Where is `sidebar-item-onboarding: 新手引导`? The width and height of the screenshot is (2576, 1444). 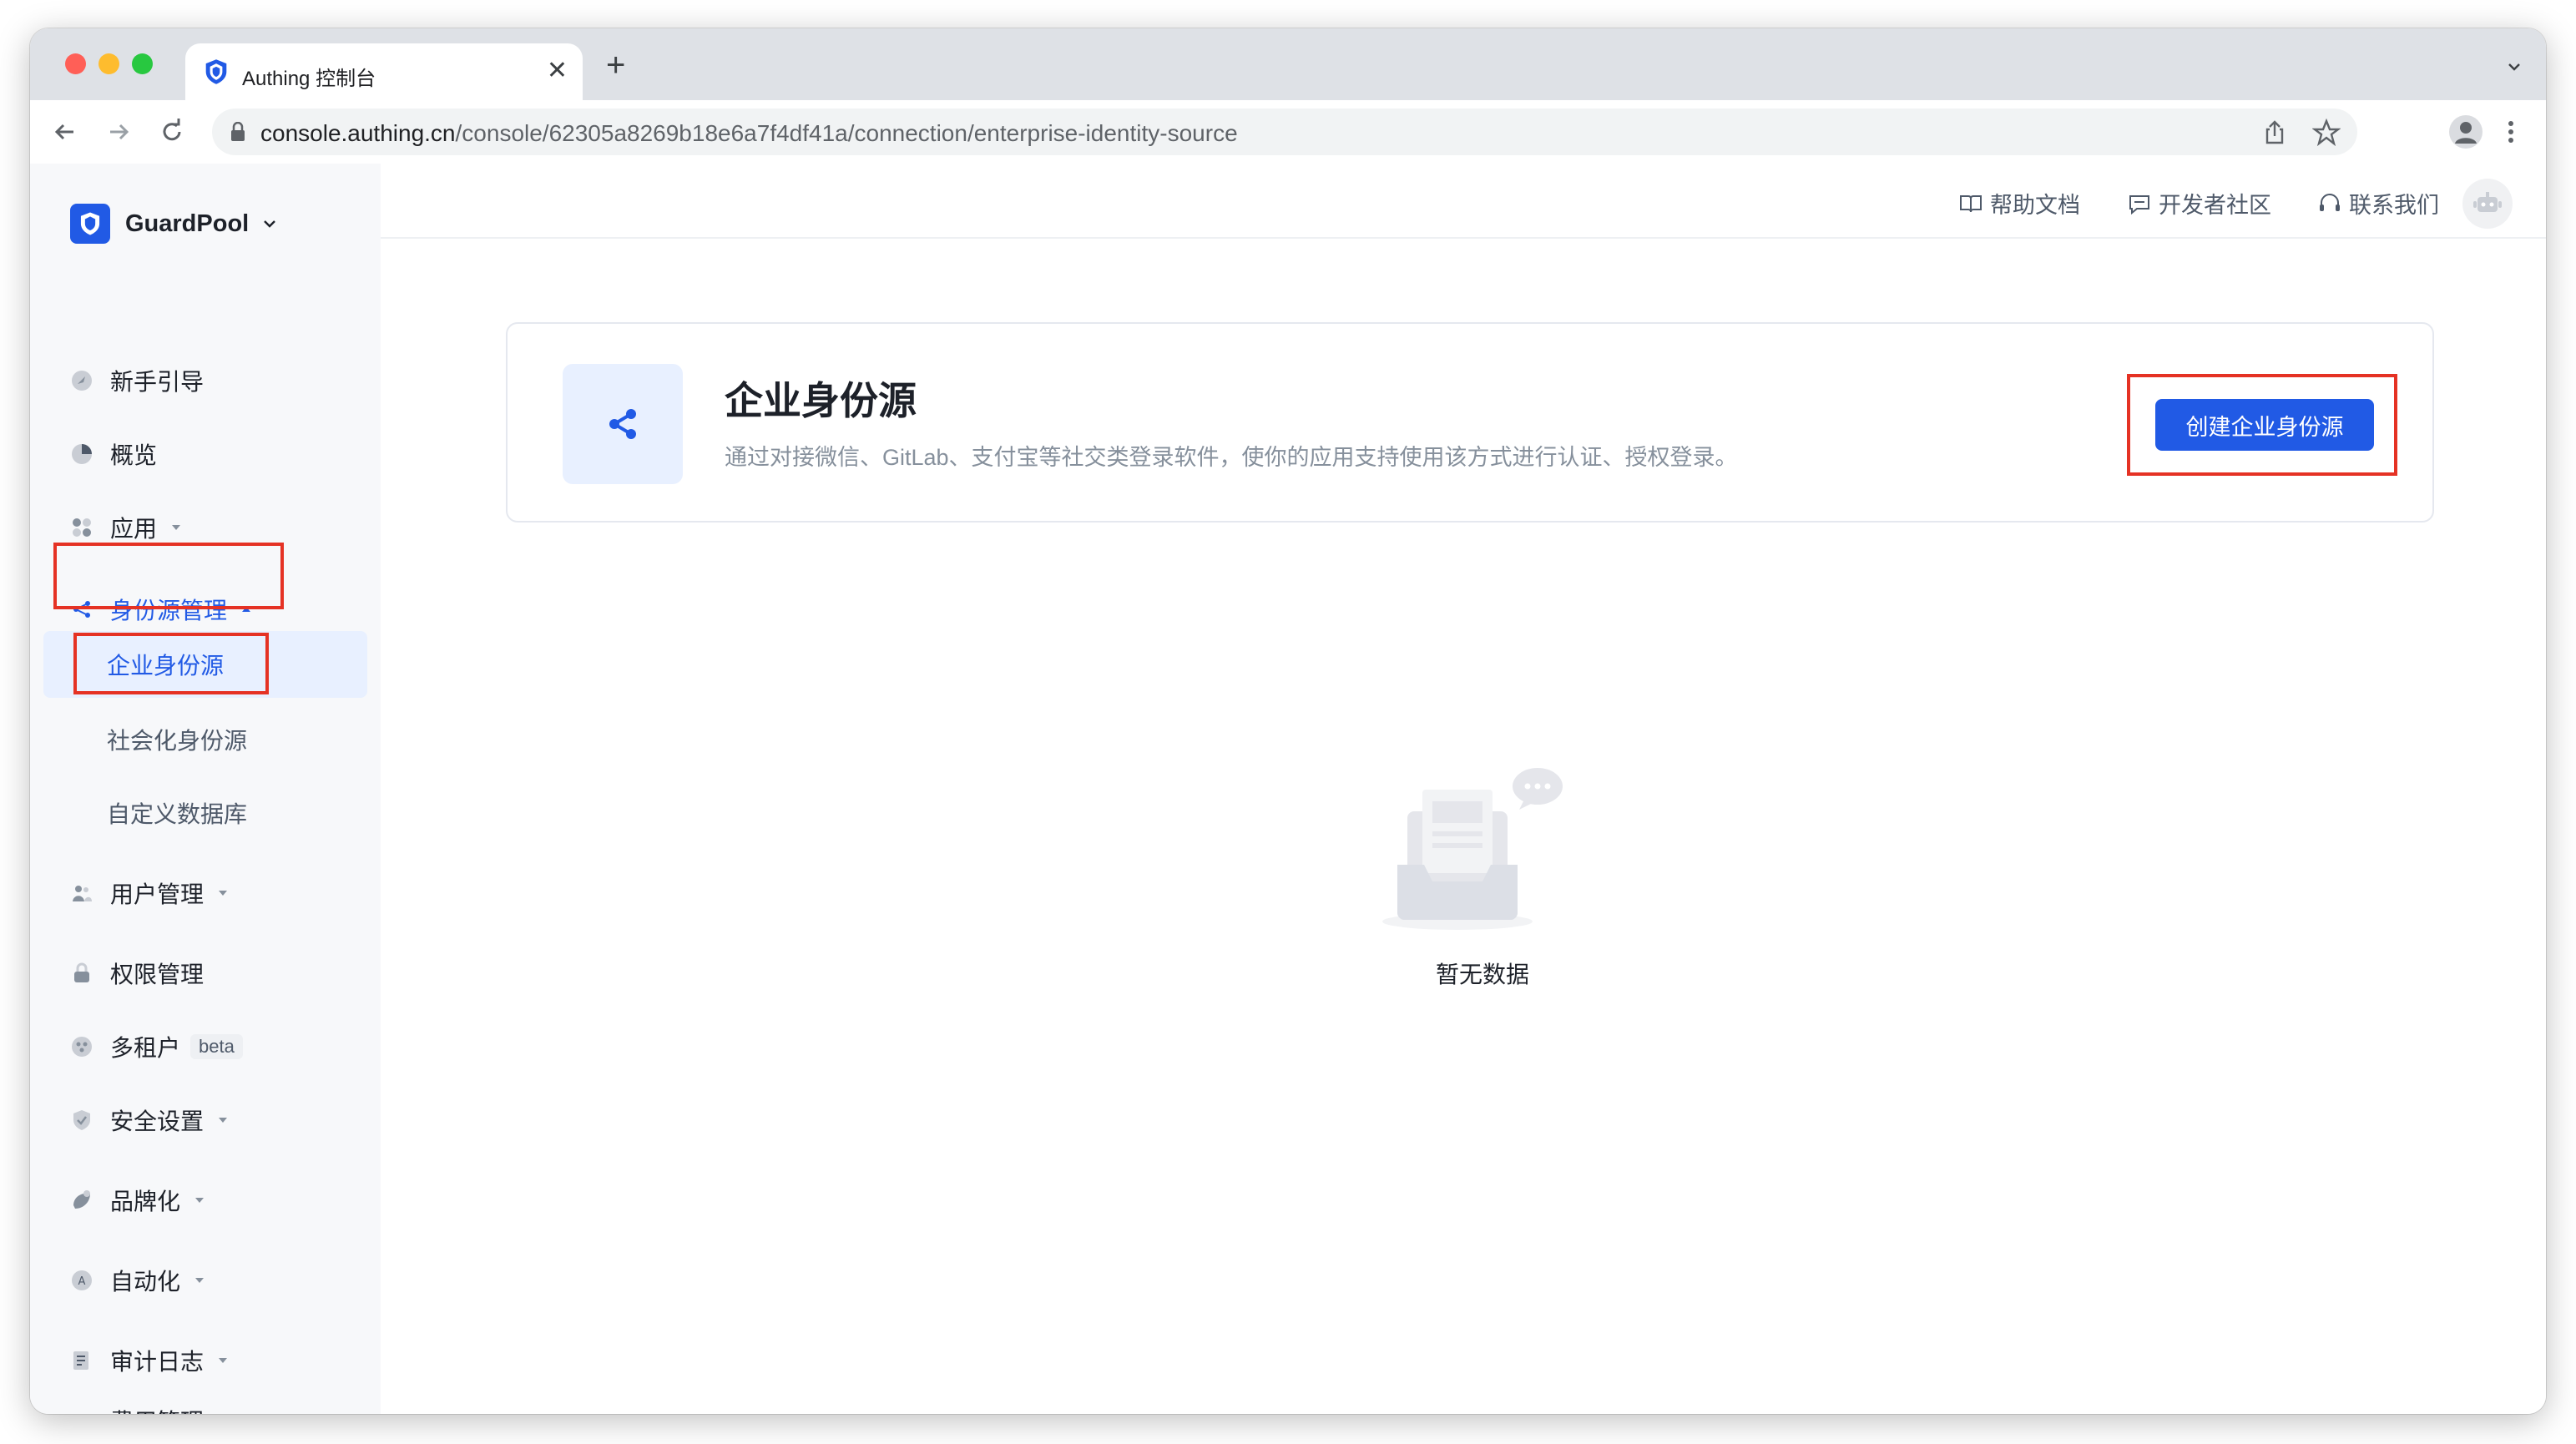
sidebar-item-onboarding: 新手引导 is located at coordinates (137, 381).